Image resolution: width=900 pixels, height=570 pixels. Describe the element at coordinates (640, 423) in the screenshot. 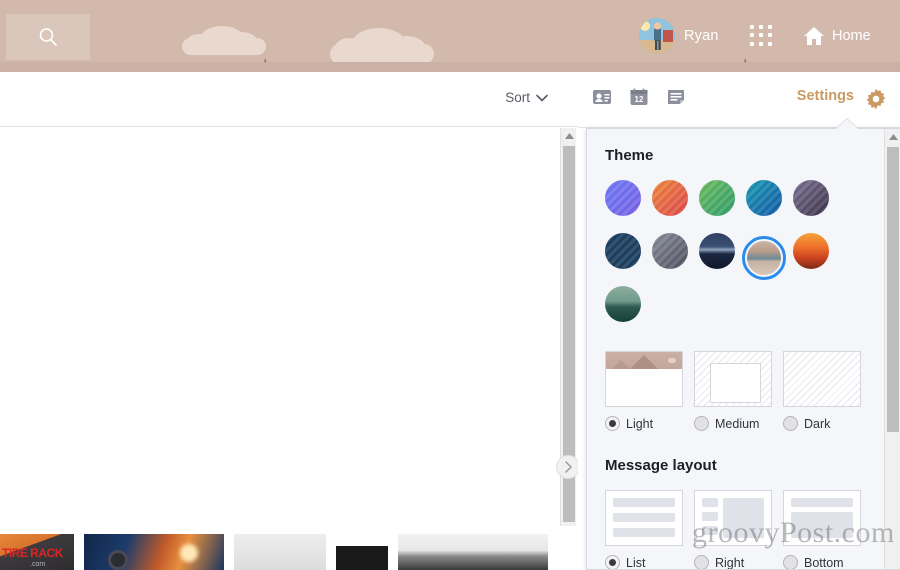

I see `density-label-light: Light` at that location.